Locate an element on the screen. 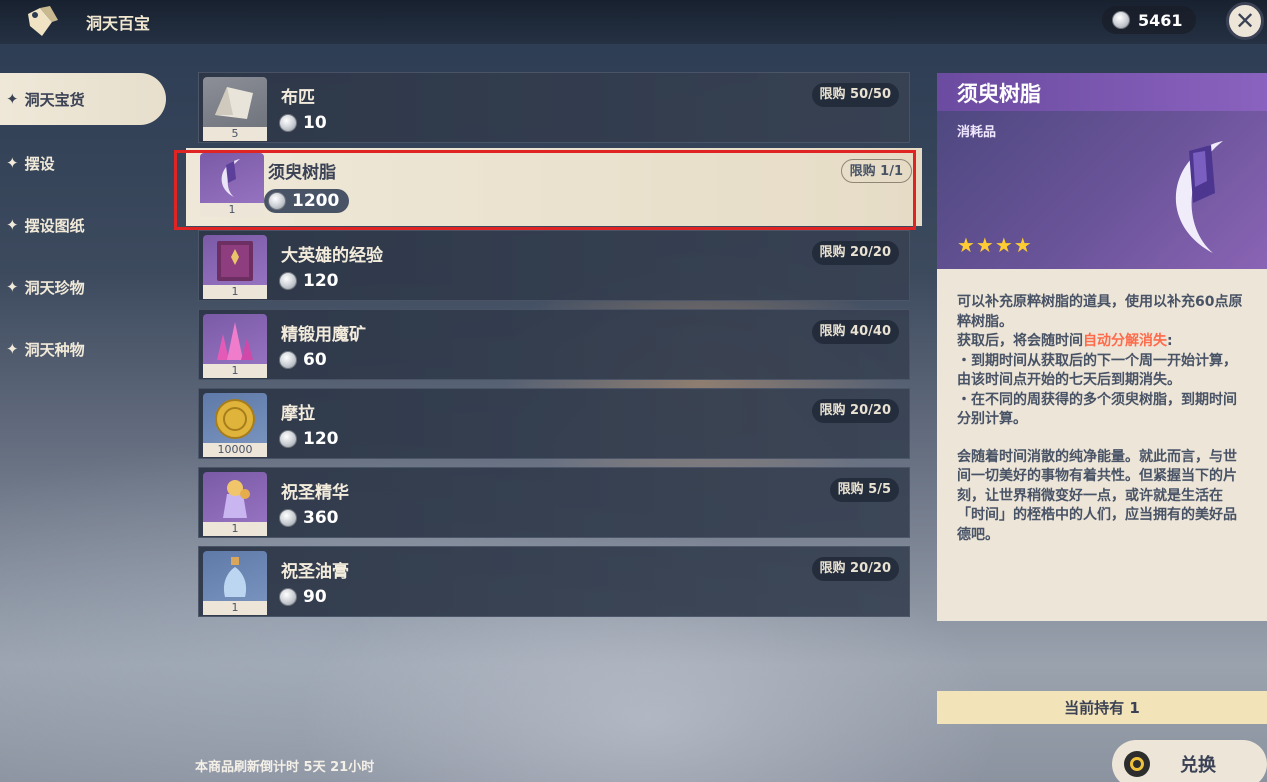 The height and width of the screenshot is (782, 1267). shop-item-sanctifying-essence: 1 祝圣精华 360 限购 5/5 is located at coordinates (554, 502).